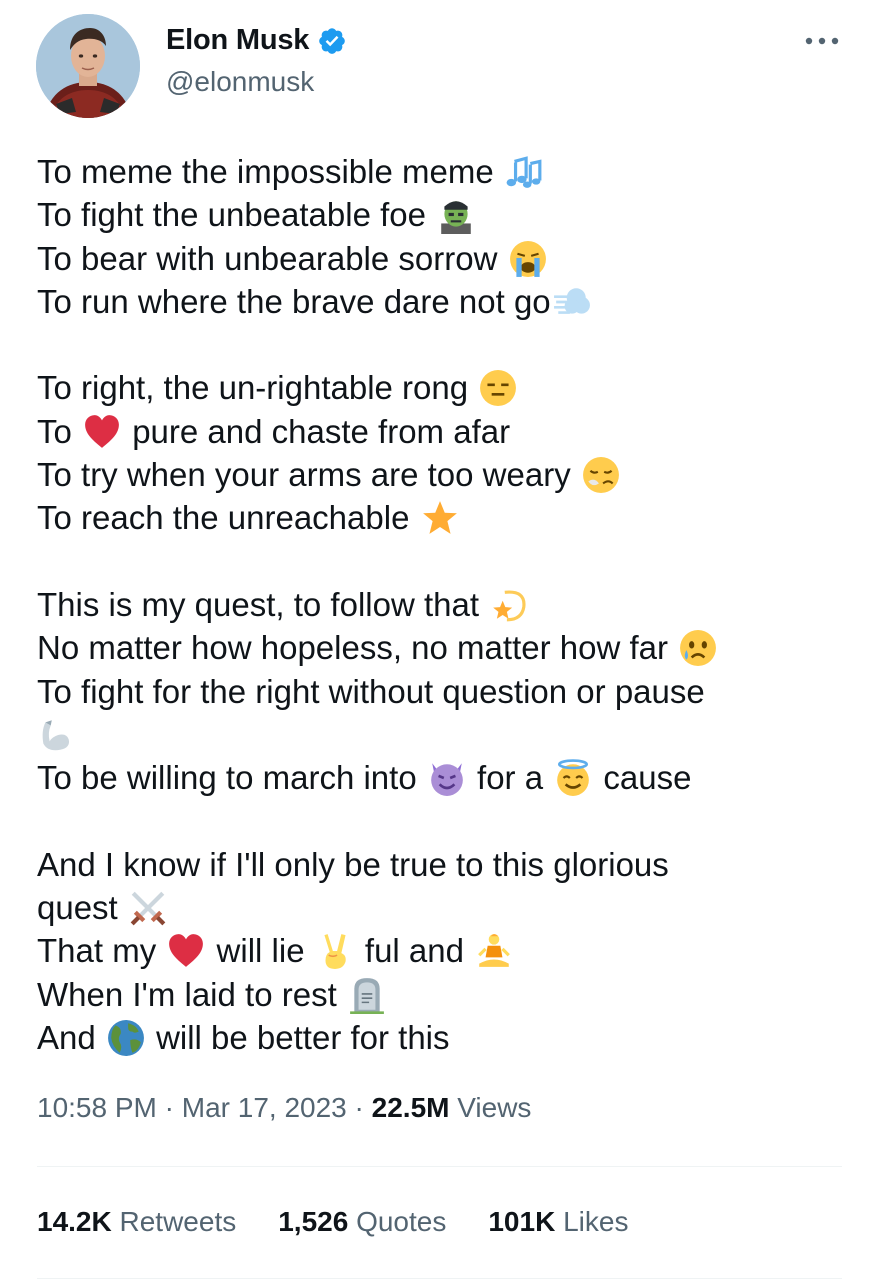 This screenshot has width=878, height=1280. I want to click on retweets-stat: 14.2K Retweets, so click(136, 1222).